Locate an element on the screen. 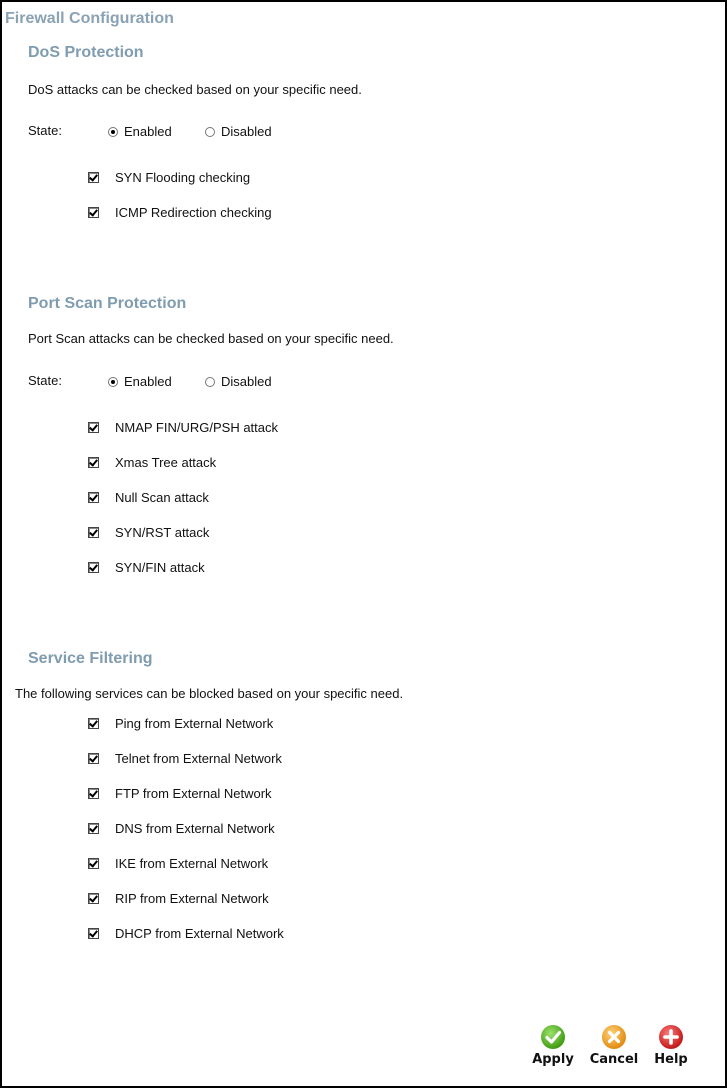 The height and width of the screenshot is (1088, 727). portscan-xmas-tree-checkbox: Xmas Tree attack is located at coordinates (152, 462).